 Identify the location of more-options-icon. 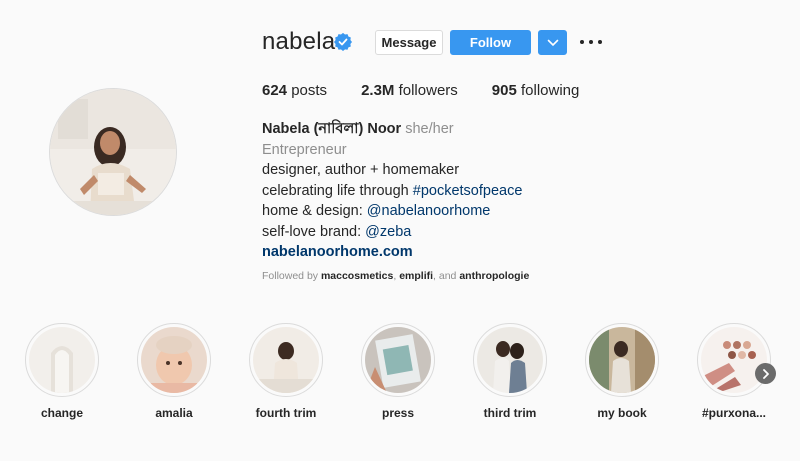
(591, 42).